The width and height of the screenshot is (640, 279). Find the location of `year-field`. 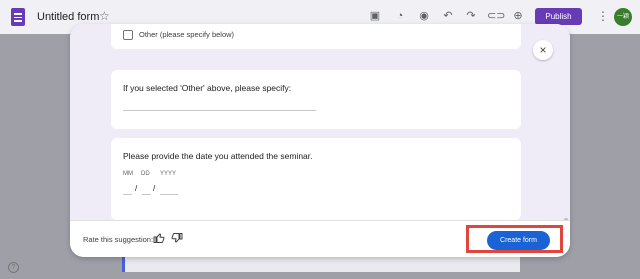

year-field is located at coordinates (169, 189).